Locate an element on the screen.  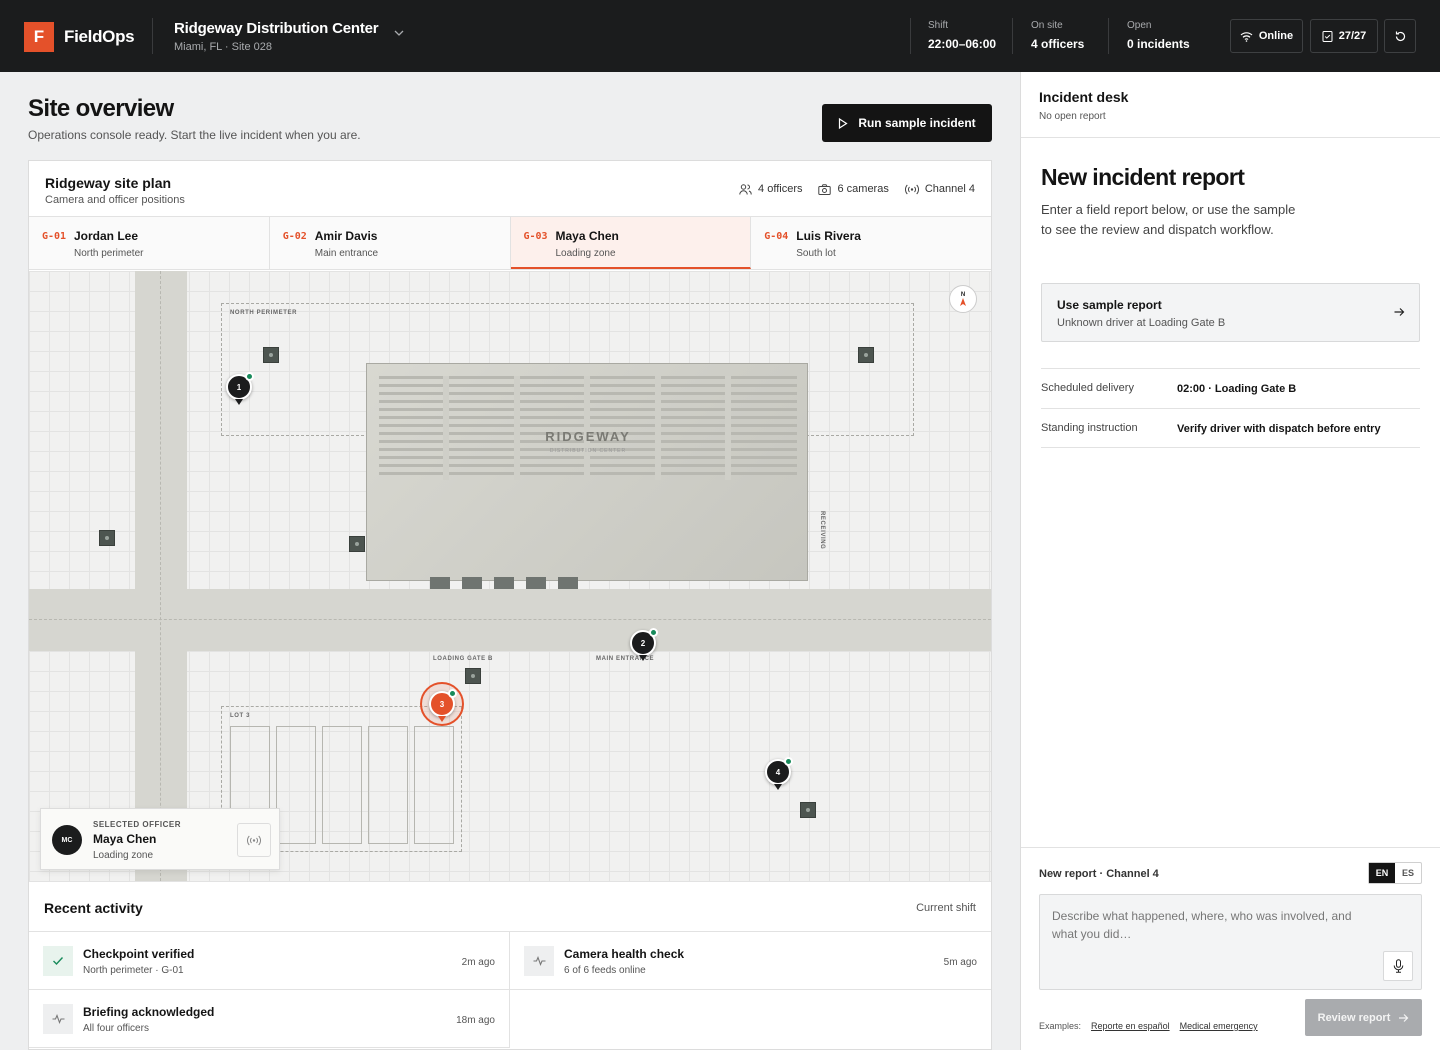
lang-es-button: ES is located at coordinates (1408, 873).